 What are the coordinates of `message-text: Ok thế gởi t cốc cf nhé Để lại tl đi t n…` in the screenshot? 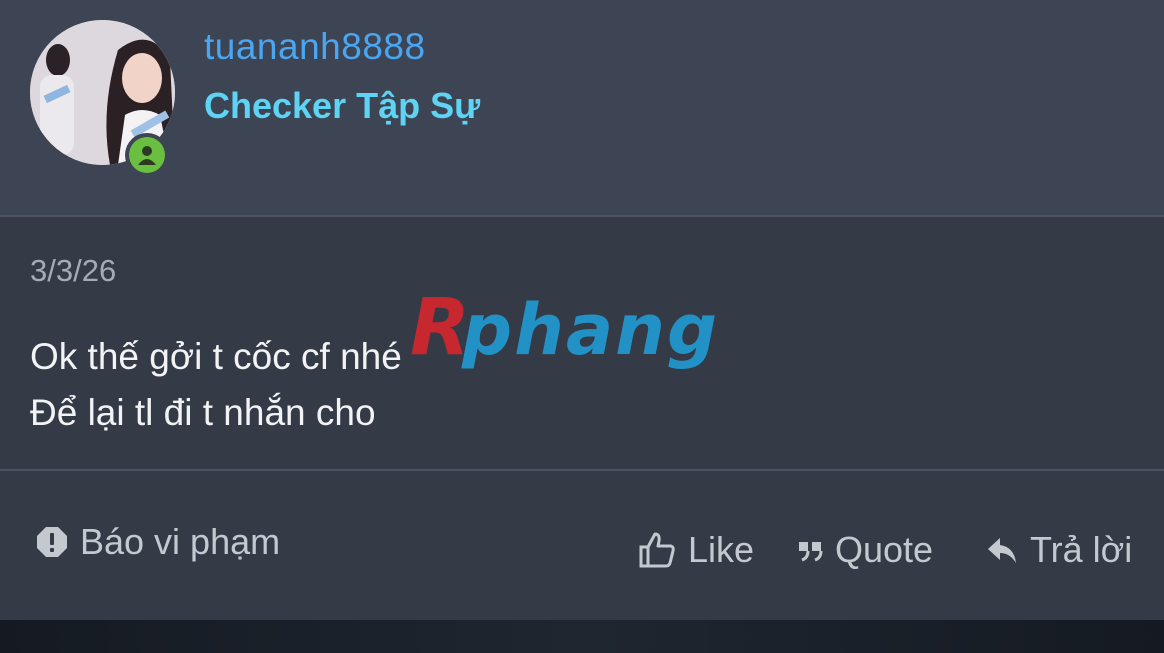 It's located at (216, 385).